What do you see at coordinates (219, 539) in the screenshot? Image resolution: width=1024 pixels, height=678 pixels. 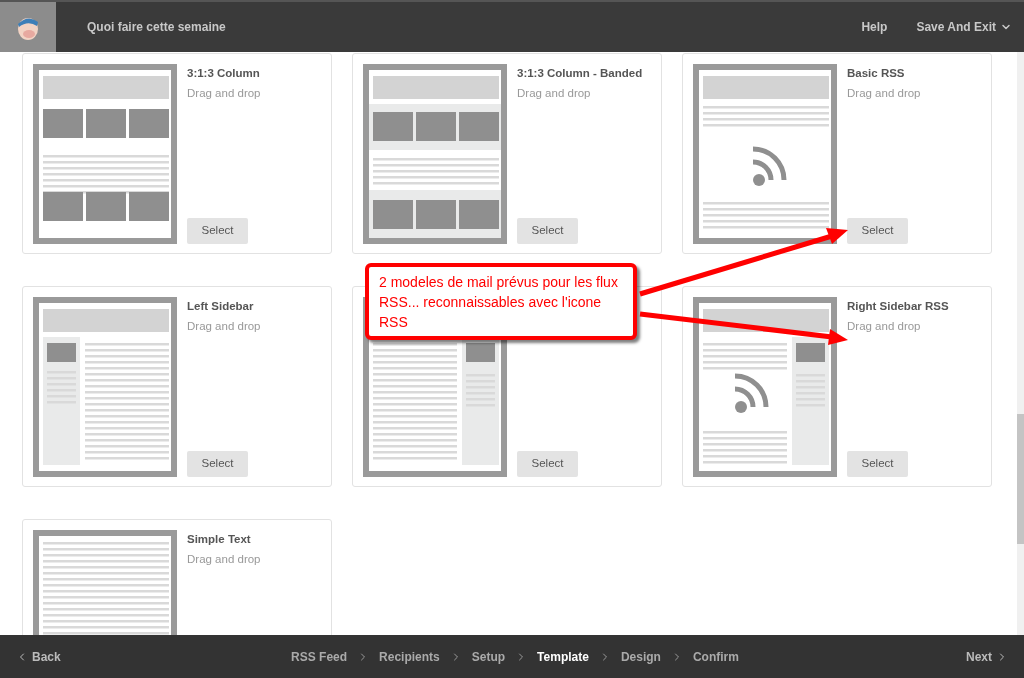 I see `template-title: Simple Text` at bounding box center [219, 539].